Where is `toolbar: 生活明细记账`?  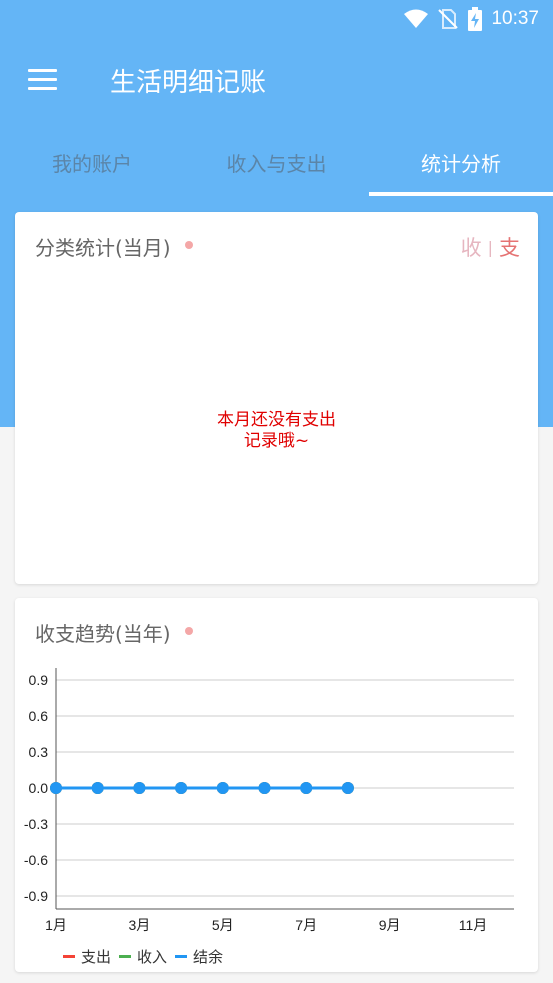 toolbar: 生活明细记账 is located at coordinates (276, 80).